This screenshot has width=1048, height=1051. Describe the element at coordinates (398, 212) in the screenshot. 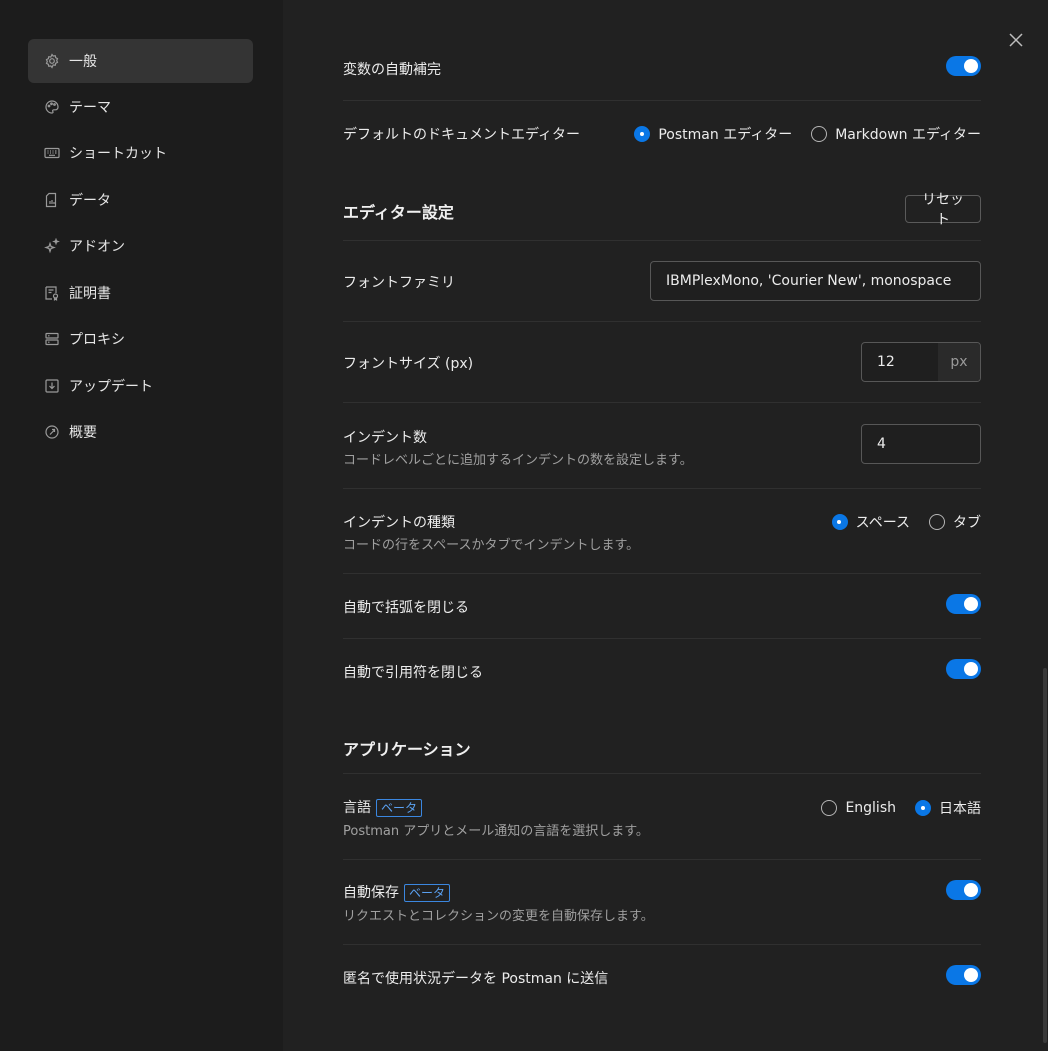

I see `section-title: エディター設定` at that location.